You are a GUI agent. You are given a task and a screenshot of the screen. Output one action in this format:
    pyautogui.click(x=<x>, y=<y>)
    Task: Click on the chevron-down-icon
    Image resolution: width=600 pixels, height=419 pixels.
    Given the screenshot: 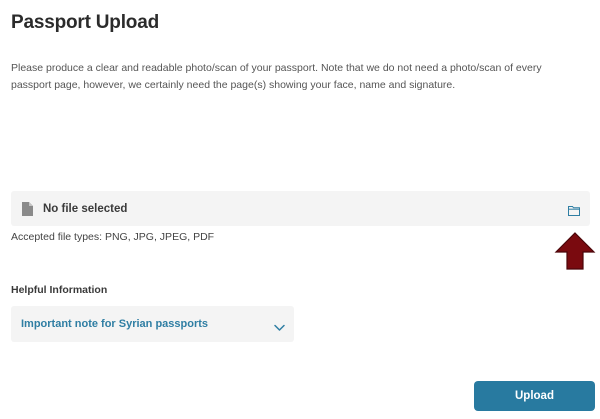 What is the action you would take?
    pyautogui.click(x=279, y=325)
    